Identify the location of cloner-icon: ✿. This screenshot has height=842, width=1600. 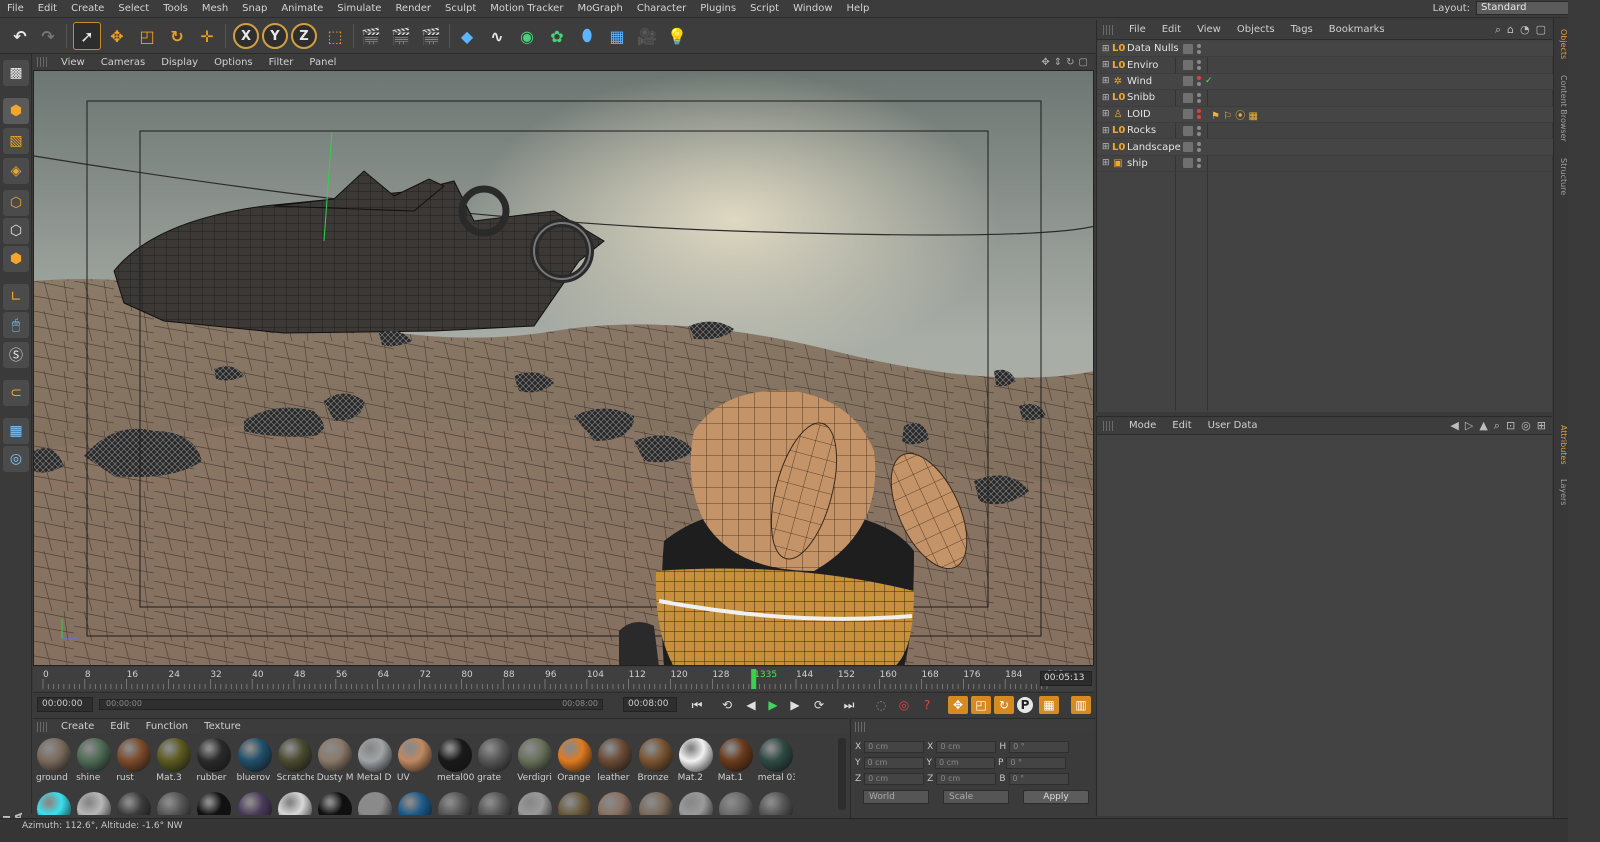
(557, 36).